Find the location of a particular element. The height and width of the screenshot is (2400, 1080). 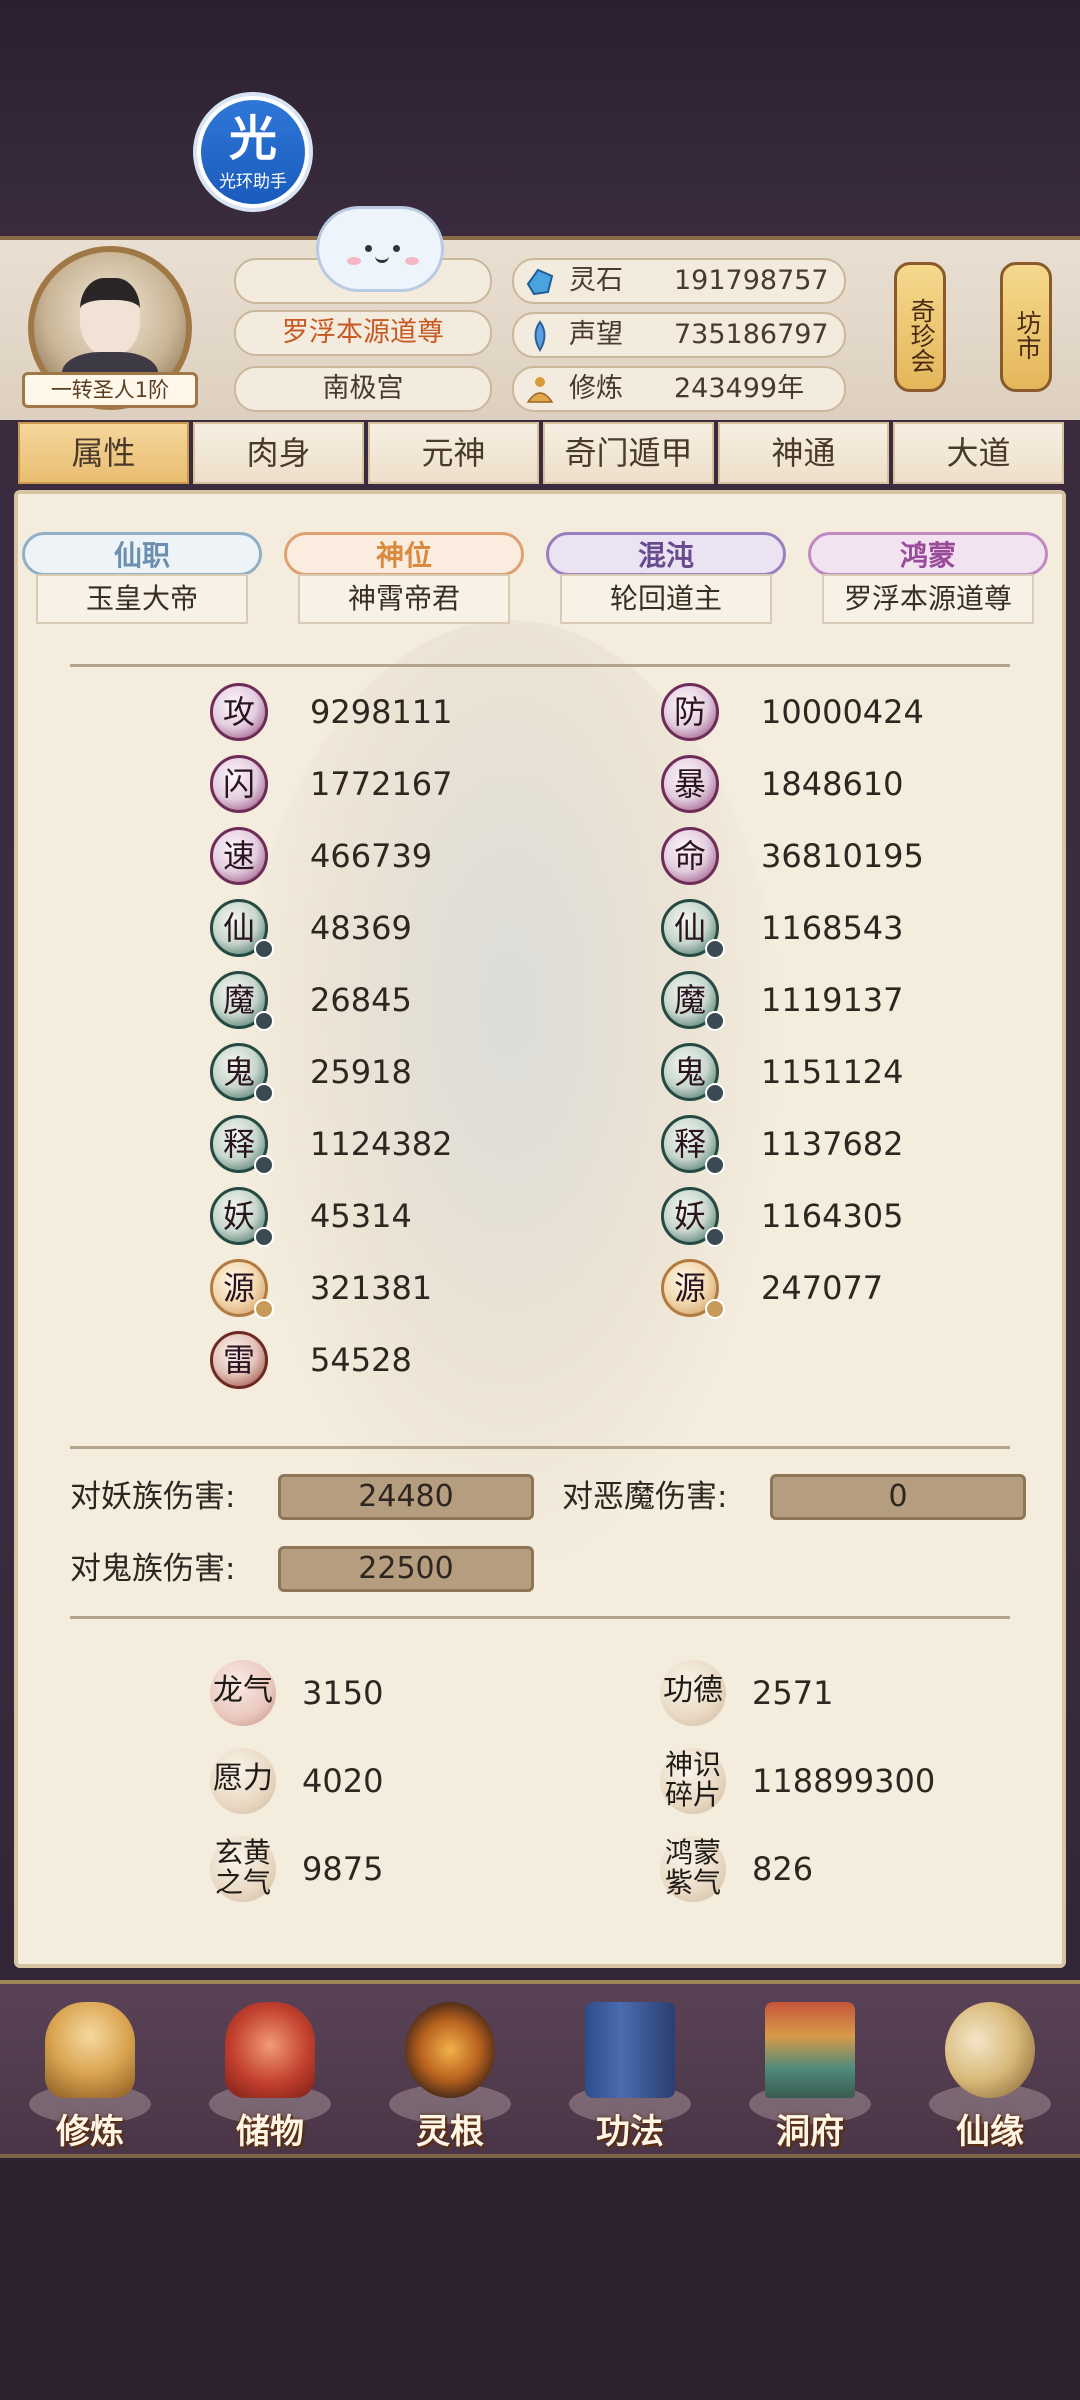

stat-demon-attack: 魔 26845 is located at coordinates (375, 1002).